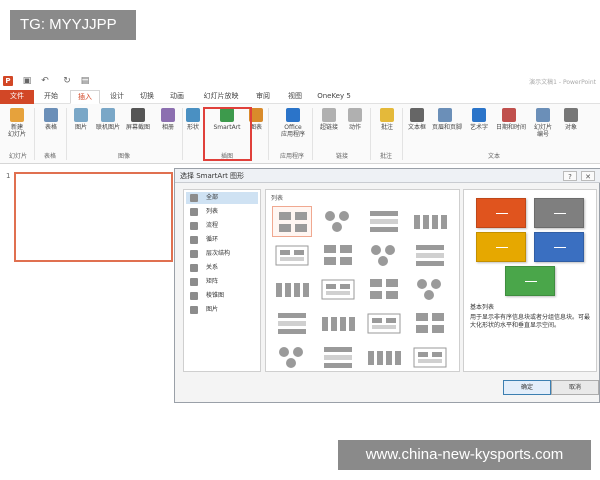  I want to click on tab-transitions: 切换, so click(147, 97).